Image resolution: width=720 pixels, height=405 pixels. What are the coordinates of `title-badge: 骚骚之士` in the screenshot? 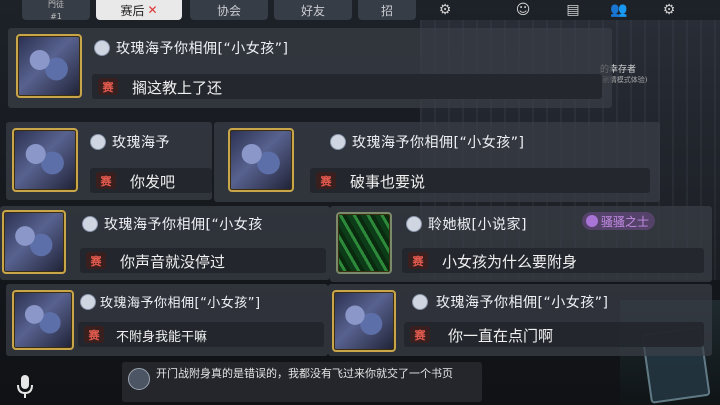 It's located at (619, 221).